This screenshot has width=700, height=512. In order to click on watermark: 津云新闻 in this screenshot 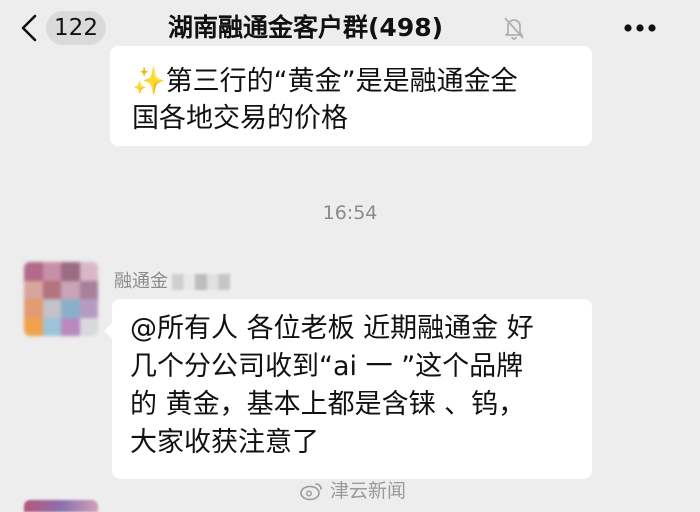, I will do `click(353, 491)`.